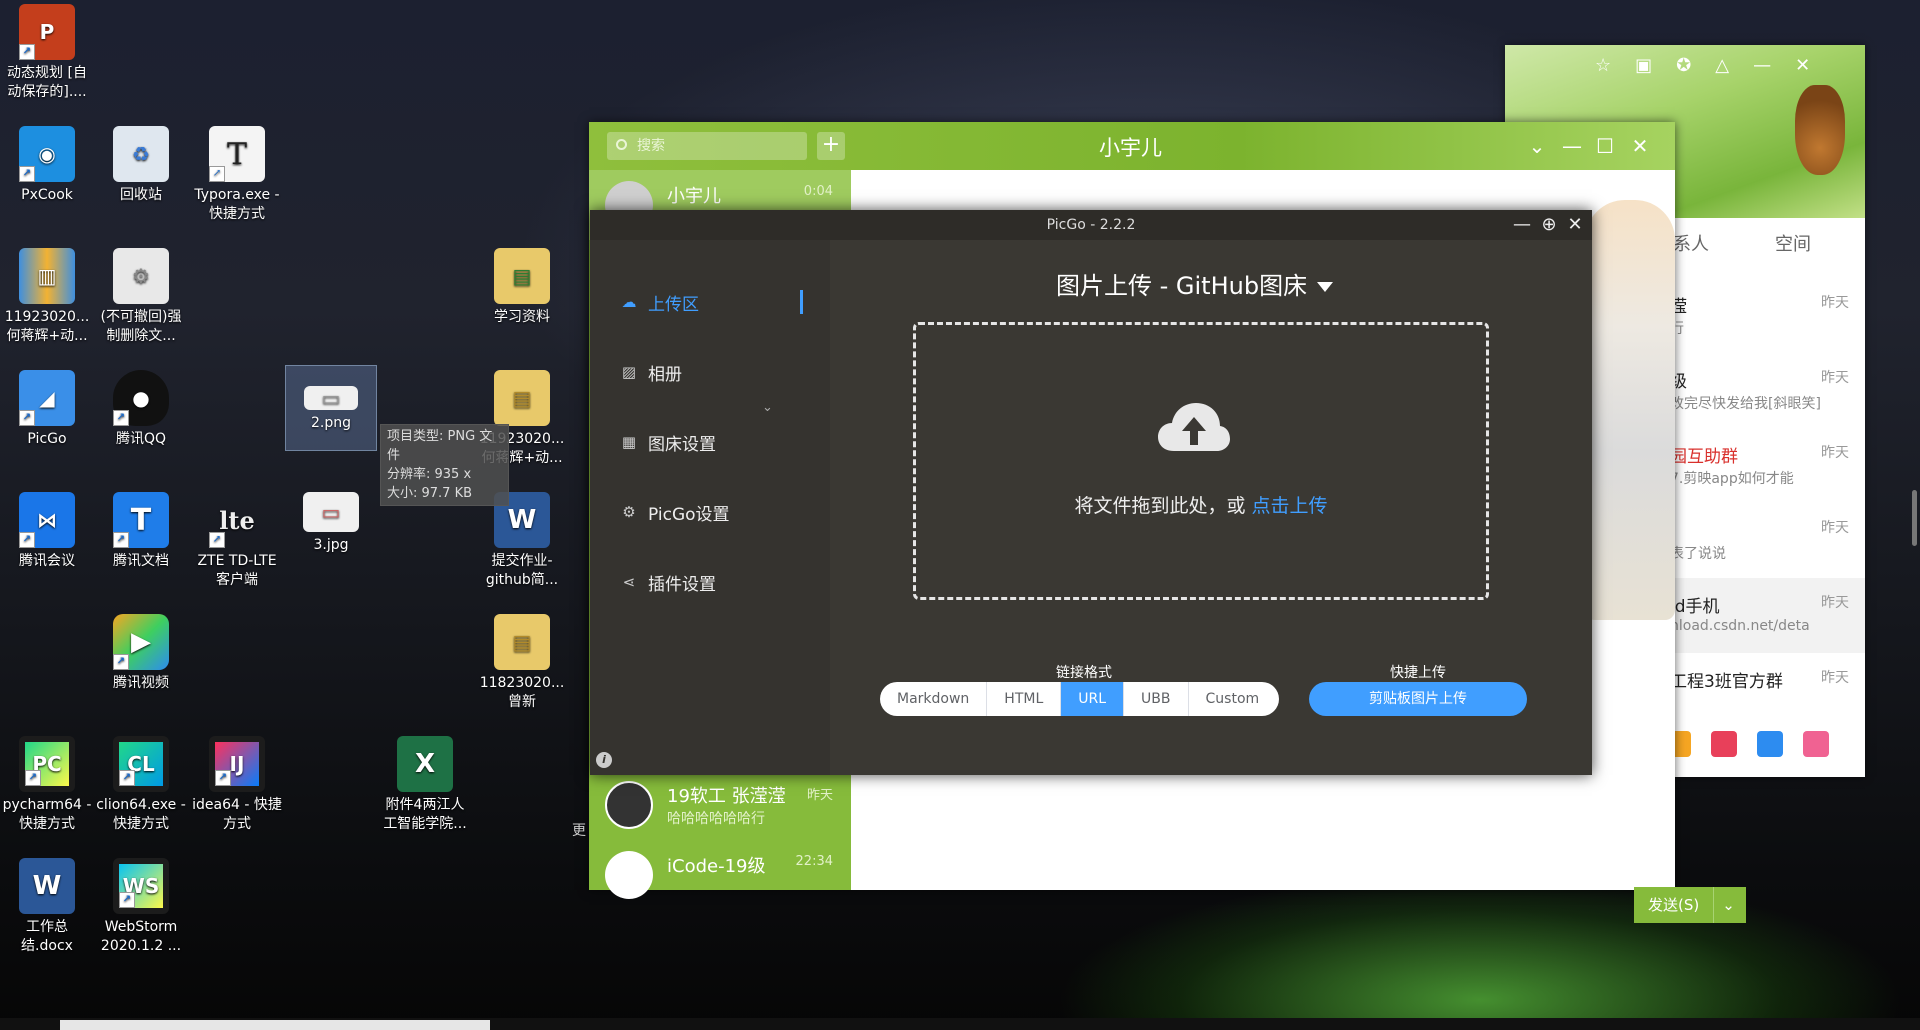  Describe the element at coordinates (522, 663) in the screenshot. I see `desktop-icon-folder-3: ▤ 11823020... 曾新` at that location.